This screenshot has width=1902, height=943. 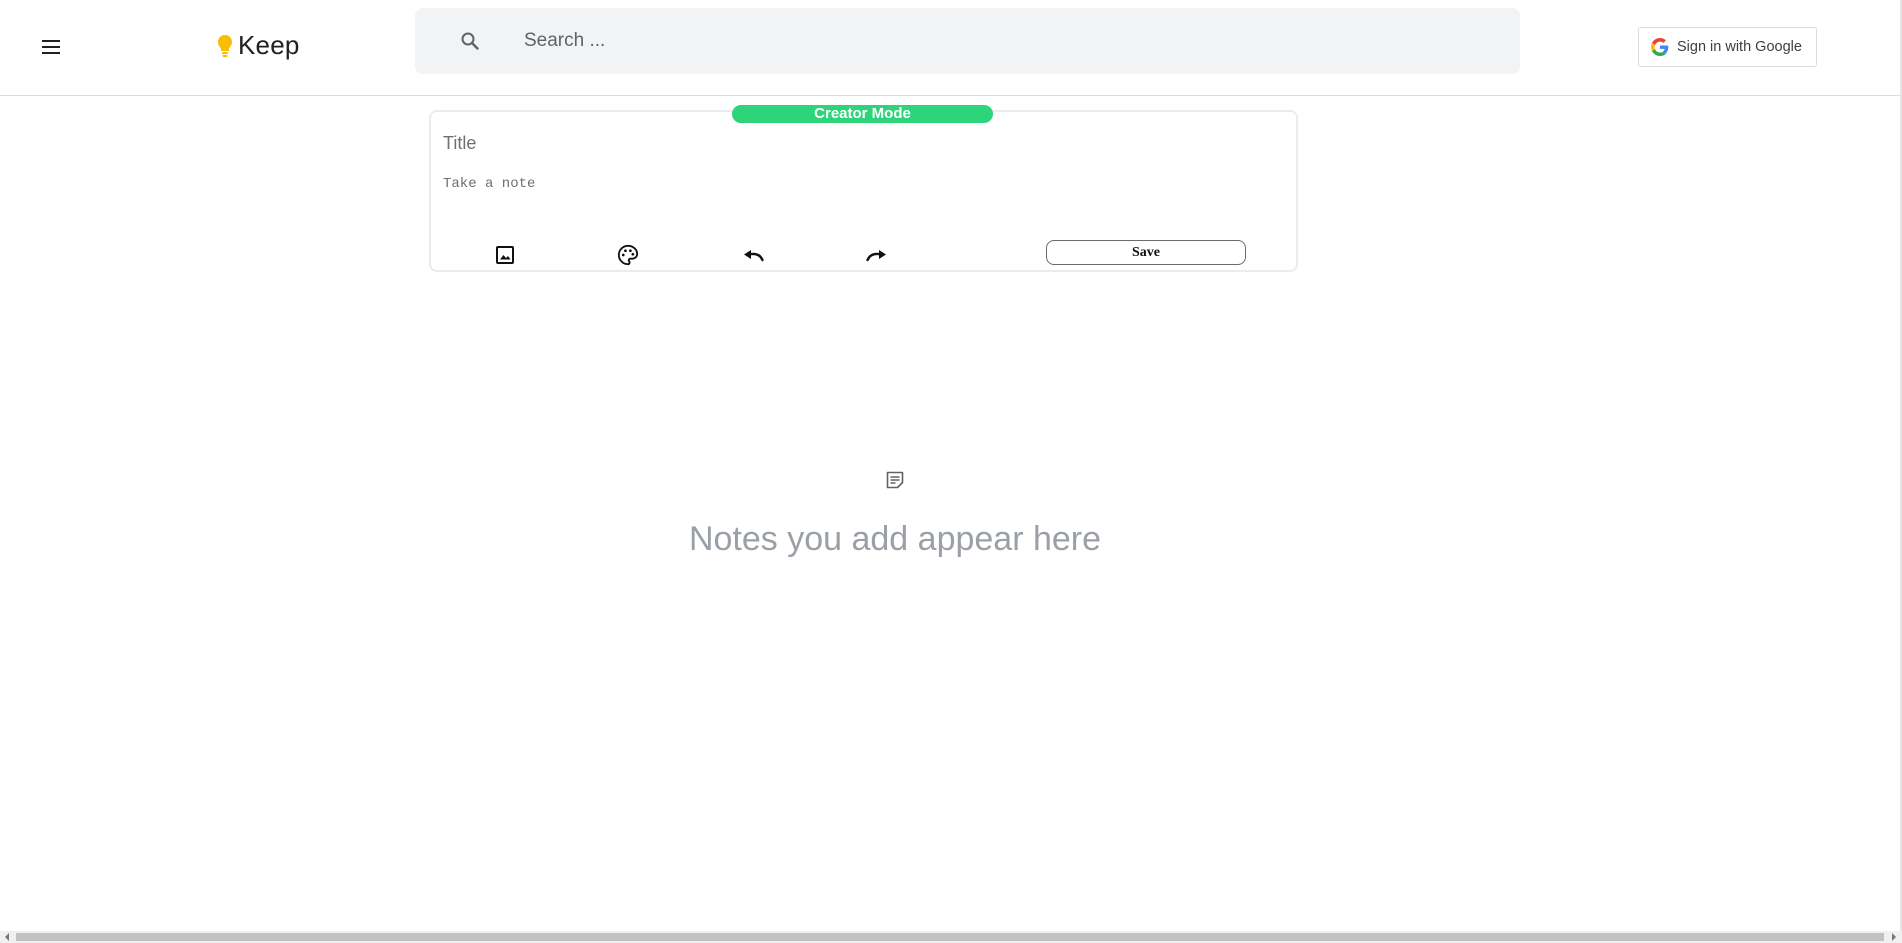 I want to click on top-bar: Keep Sign in with Google, so click(x=951, y=48).